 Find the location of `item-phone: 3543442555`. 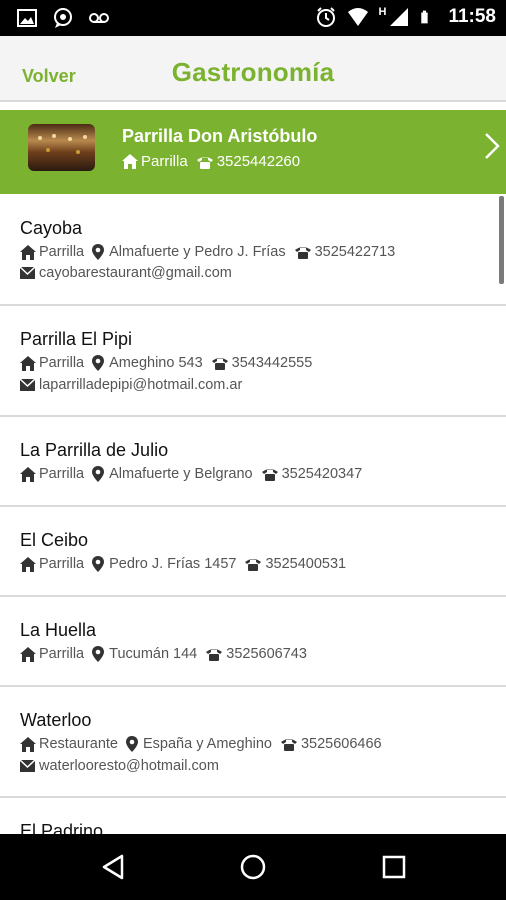

item-phone: 3543442555 is located at coordinates (272, 363).